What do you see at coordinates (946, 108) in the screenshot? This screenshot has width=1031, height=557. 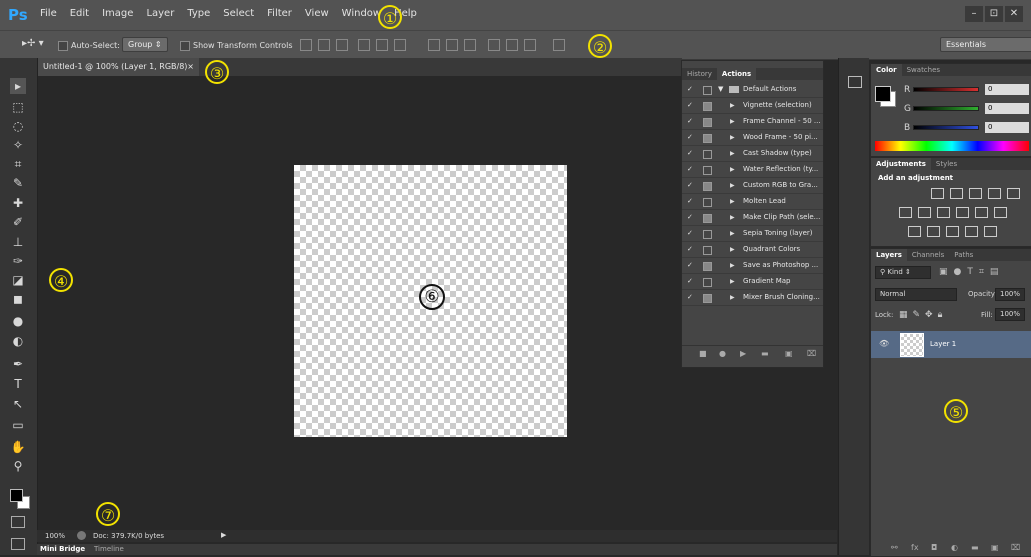 I see `green-slider` at bounding box center [946, 108].